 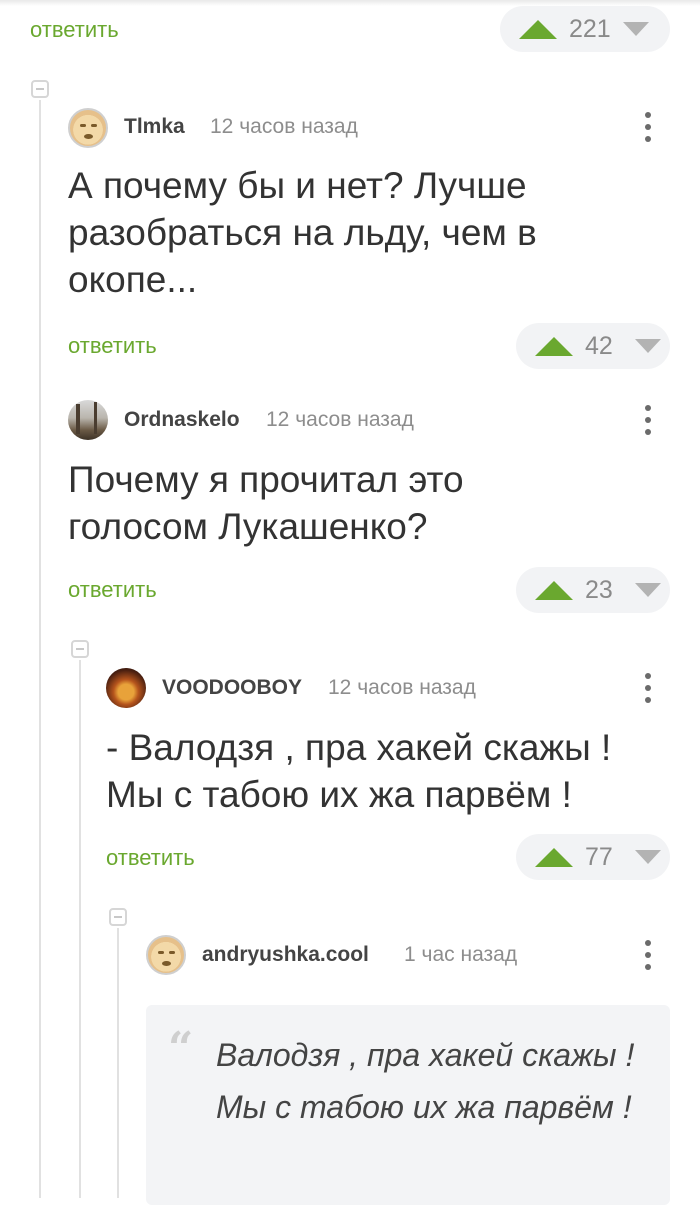 I want to click on vote-widget: 42, so click(x=593, y=346).